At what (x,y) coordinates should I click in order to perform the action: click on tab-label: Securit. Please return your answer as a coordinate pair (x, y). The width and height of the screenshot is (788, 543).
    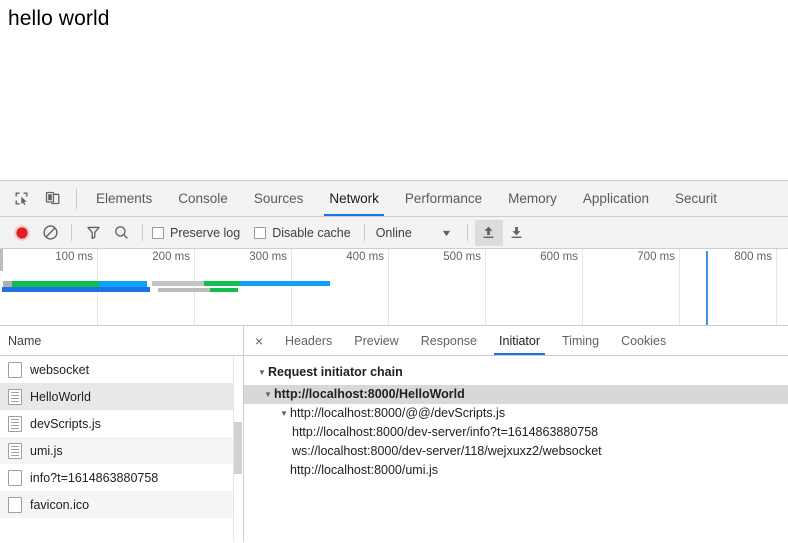
    Looking at the image, I should click on (695, 198).